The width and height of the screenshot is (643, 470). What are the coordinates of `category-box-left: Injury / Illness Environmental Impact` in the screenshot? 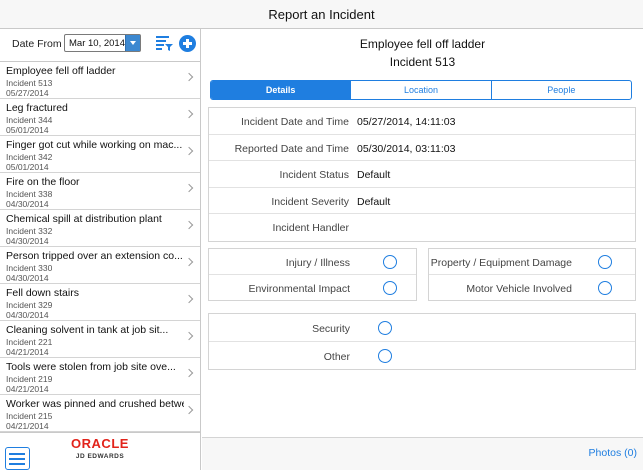 It's located at (312, 274).